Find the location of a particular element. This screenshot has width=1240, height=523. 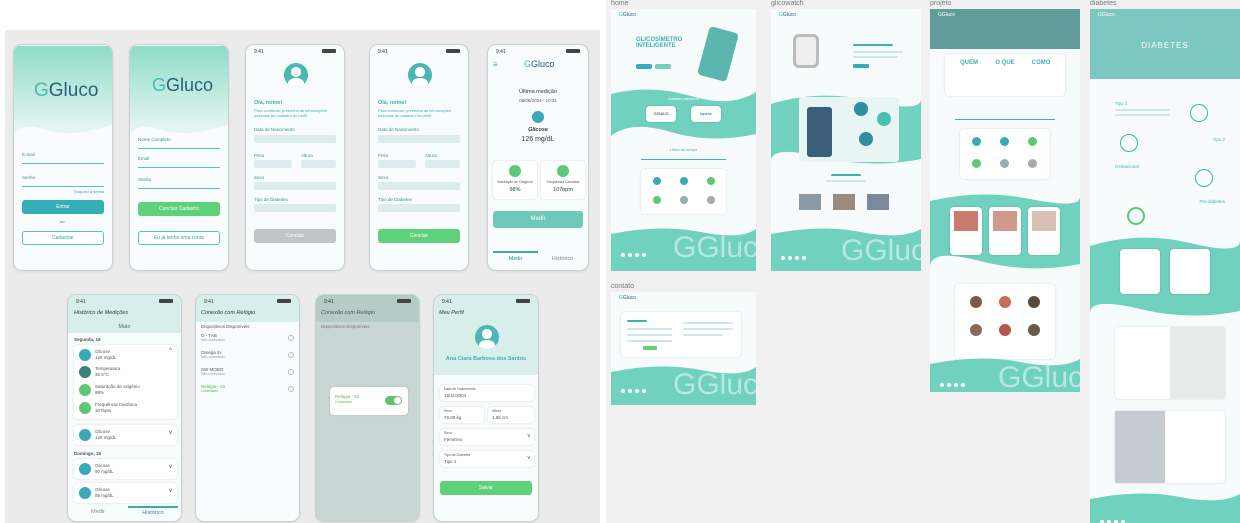

prediabetes-heading: Pré-diabetes is located at coordinates (1212, 201).